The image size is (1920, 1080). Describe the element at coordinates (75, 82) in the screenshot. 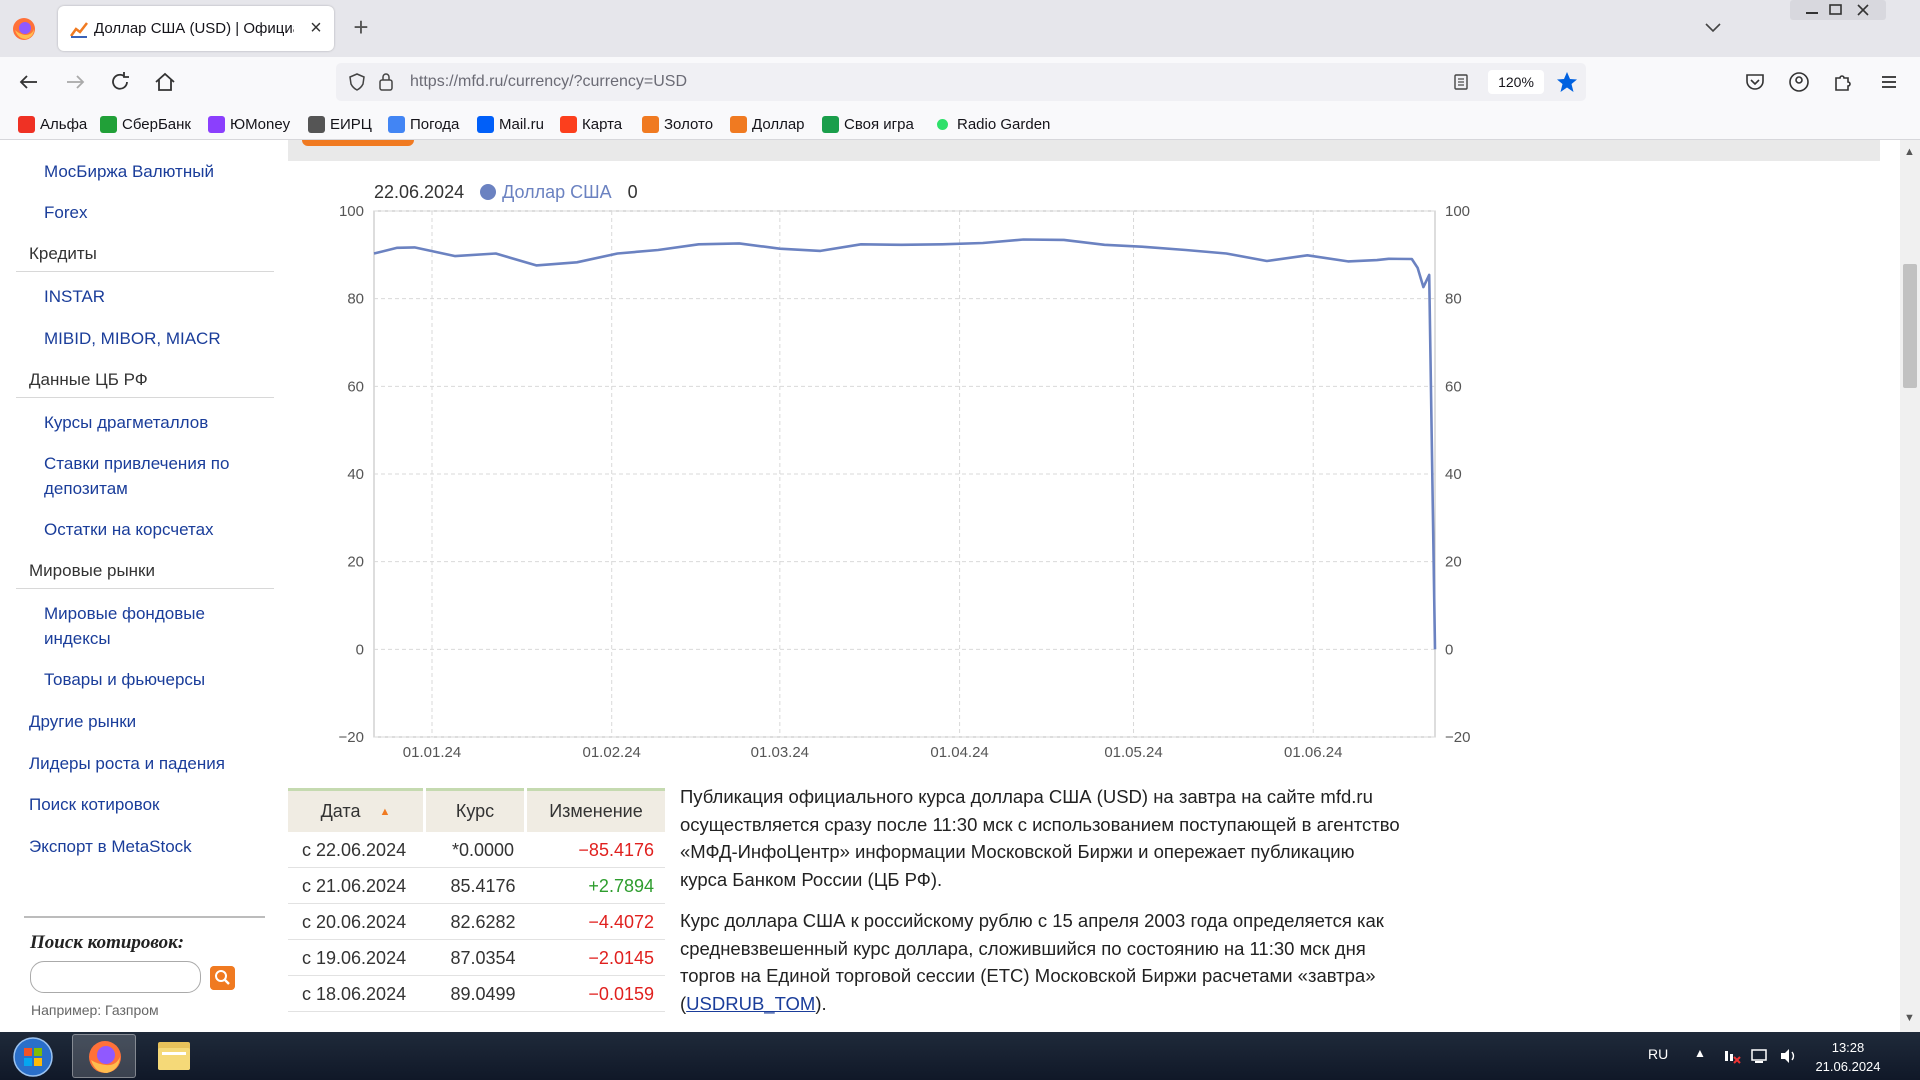

I see `forward-arrow-icon` at that location.